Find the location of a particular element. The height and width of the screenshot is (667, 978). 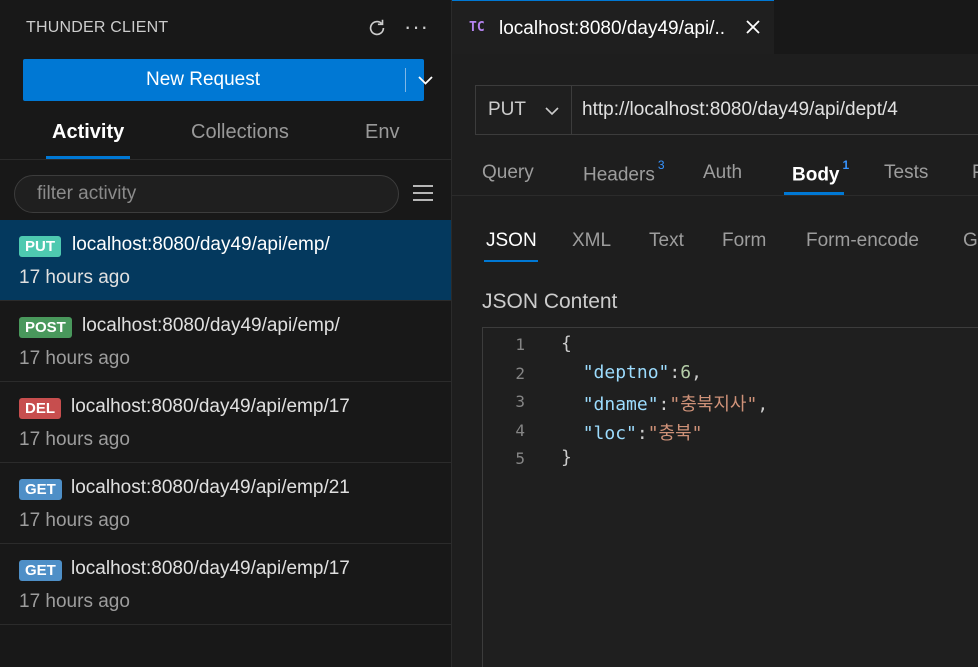

json-content-label: JSON Content is located at coordinates (550, 301).